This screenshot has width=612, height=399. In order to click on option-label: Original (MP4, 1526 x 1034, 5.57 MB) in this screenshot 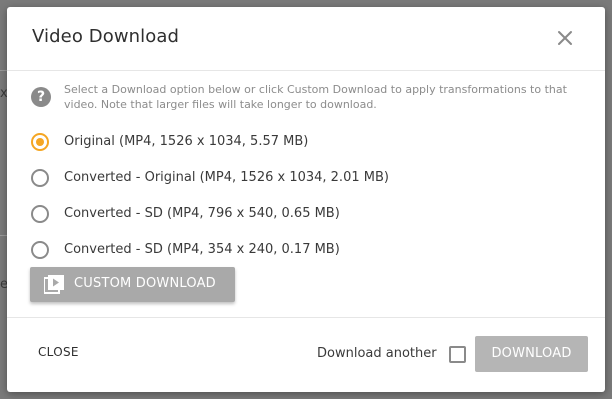, I will do `click(186, 141)`.